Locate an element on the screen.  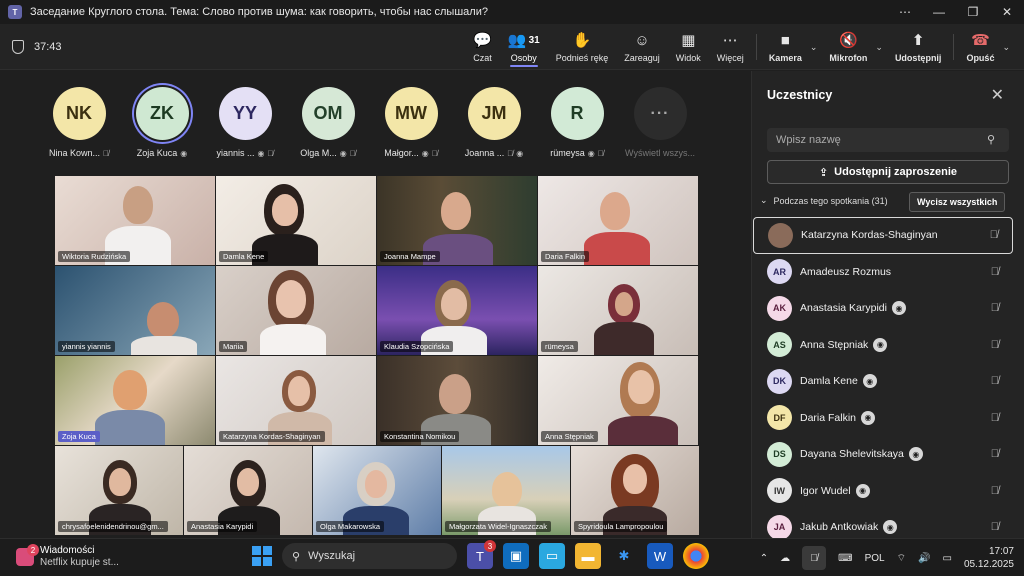
participant-search-input is located at coordinates (888, 140).